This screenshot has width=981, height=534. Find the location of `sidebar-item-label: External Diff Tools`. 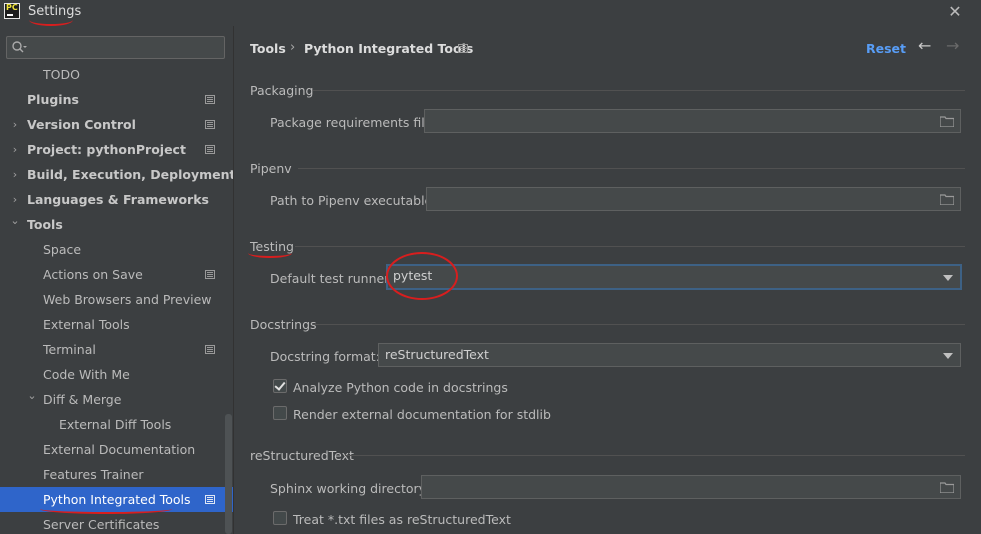

sidebar-item-label: External Diff Tools is located at coordinates (115, 424).